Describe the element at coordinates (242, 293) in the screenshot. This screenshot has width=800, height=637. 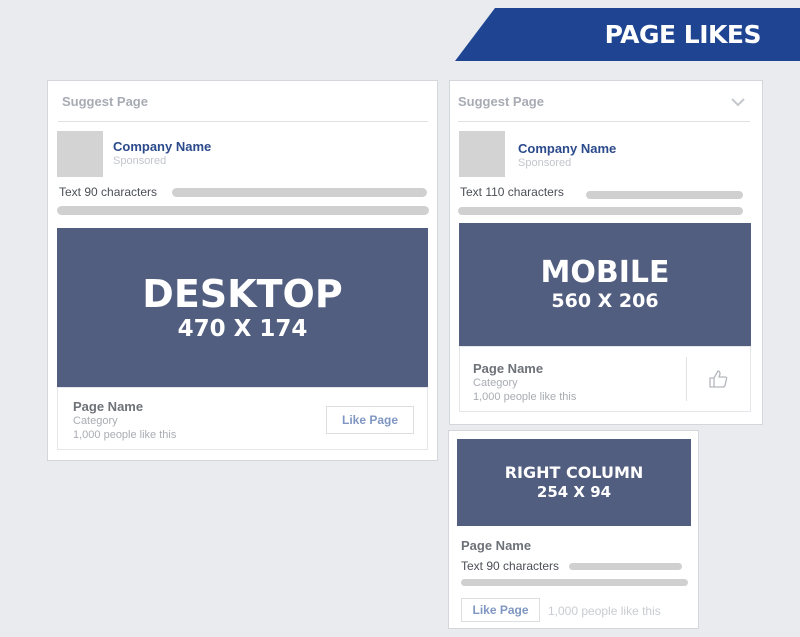
I see `hero-title: DESKTOP` at that location.